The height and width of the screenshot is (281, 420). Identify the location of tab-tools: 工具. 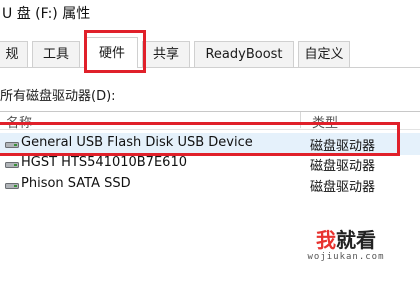
(56, 54).